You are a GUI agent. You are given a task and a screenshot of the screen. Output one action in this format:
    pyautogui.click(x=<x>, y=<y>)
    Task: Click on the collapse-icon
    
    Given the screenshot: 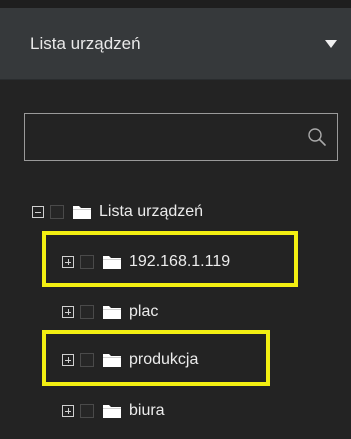 What is the action you would take?
    pyautogui.click(x=38, y=212)
    